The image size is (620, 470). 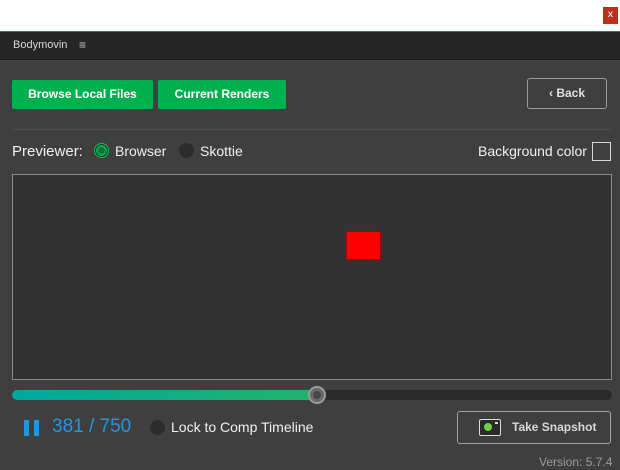 I want to click on close-icon: x, so click(x=610, y=15).